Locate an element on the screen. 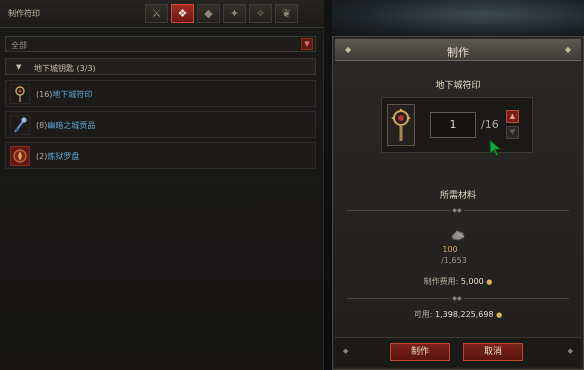  required-materials-title: 所需材料 is located at coordinates (457, 196).